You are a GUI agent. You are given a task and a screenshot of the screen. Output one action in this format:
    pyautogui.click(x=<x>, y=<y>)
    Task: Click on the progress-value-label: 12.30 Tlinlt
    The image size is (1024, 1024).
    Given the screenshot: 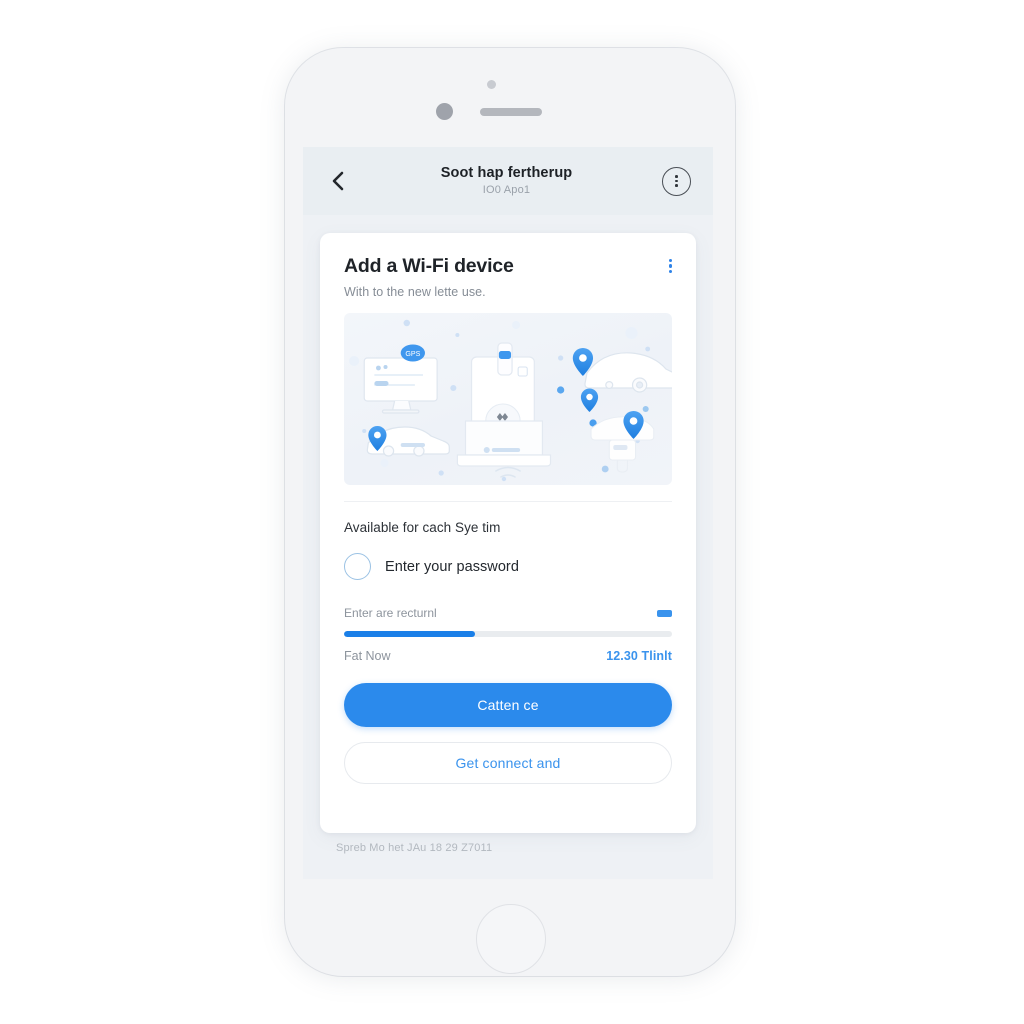 What is the action you would take?
    pyautogui.click(x=639, y=656)
    